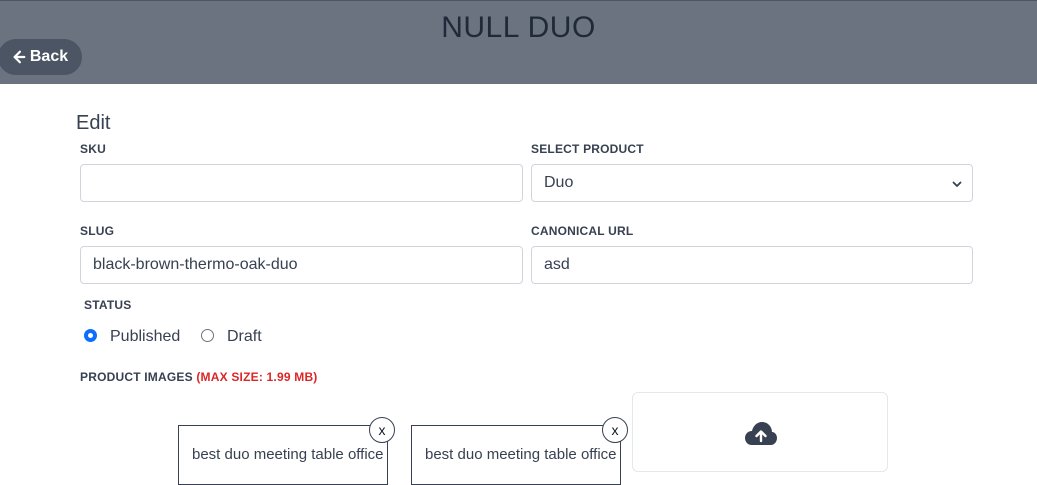 This screenshot has height=485, width=1037. I want to click on back-button: Back, so click(41, 57).